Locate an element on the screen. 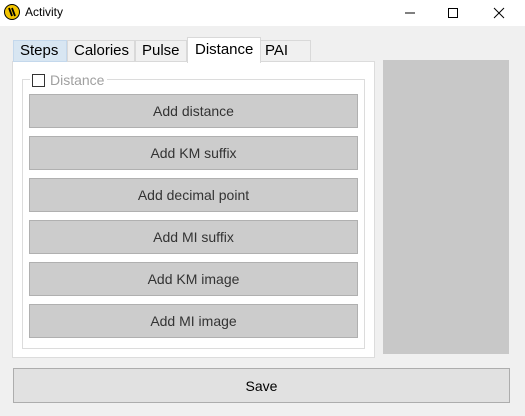 The height and width of the screenshot is (416, 525). minimize-button is located at coordinates (410, 13).